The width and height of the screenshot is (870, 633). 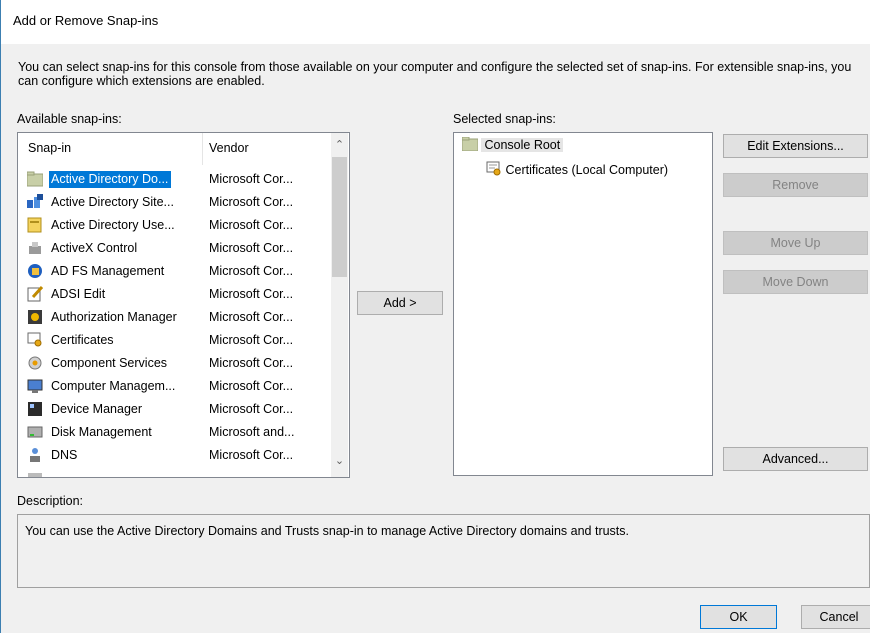 What do you see at coordinates (64, 455) in the screenshot?
I see `snapin-name: DNS` at bounding box center [64, 455].